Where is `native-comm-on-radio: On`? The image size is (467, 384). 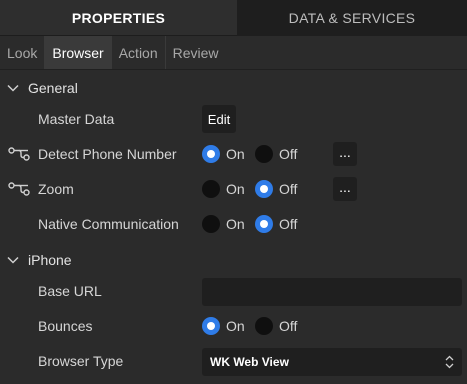 native-comm-on-radio: On is located at coordinates (223, 224).